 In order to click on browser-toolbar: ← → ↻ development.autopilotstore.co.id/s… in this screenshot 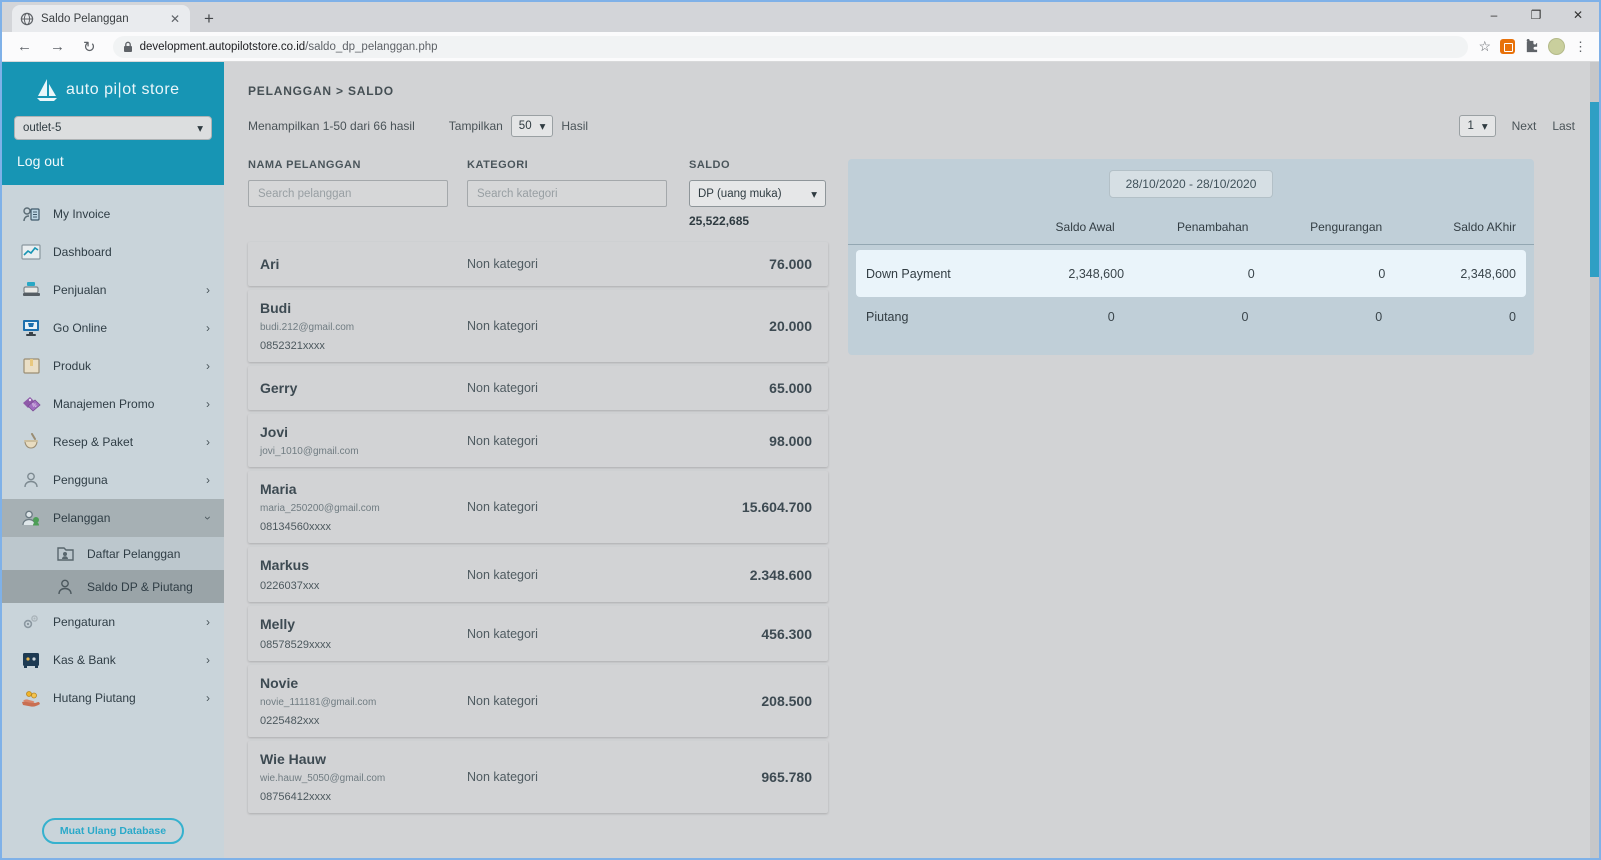, I will do `click(800, 47)`.